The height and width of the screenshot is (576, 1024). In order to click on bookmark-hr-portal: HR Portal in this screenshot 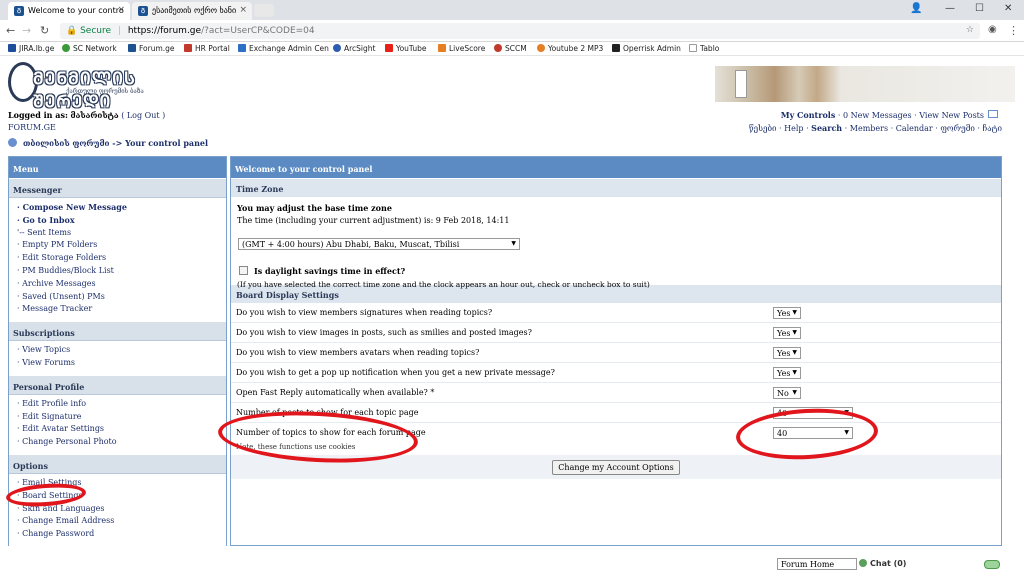, I will do `click(207, 48)`.